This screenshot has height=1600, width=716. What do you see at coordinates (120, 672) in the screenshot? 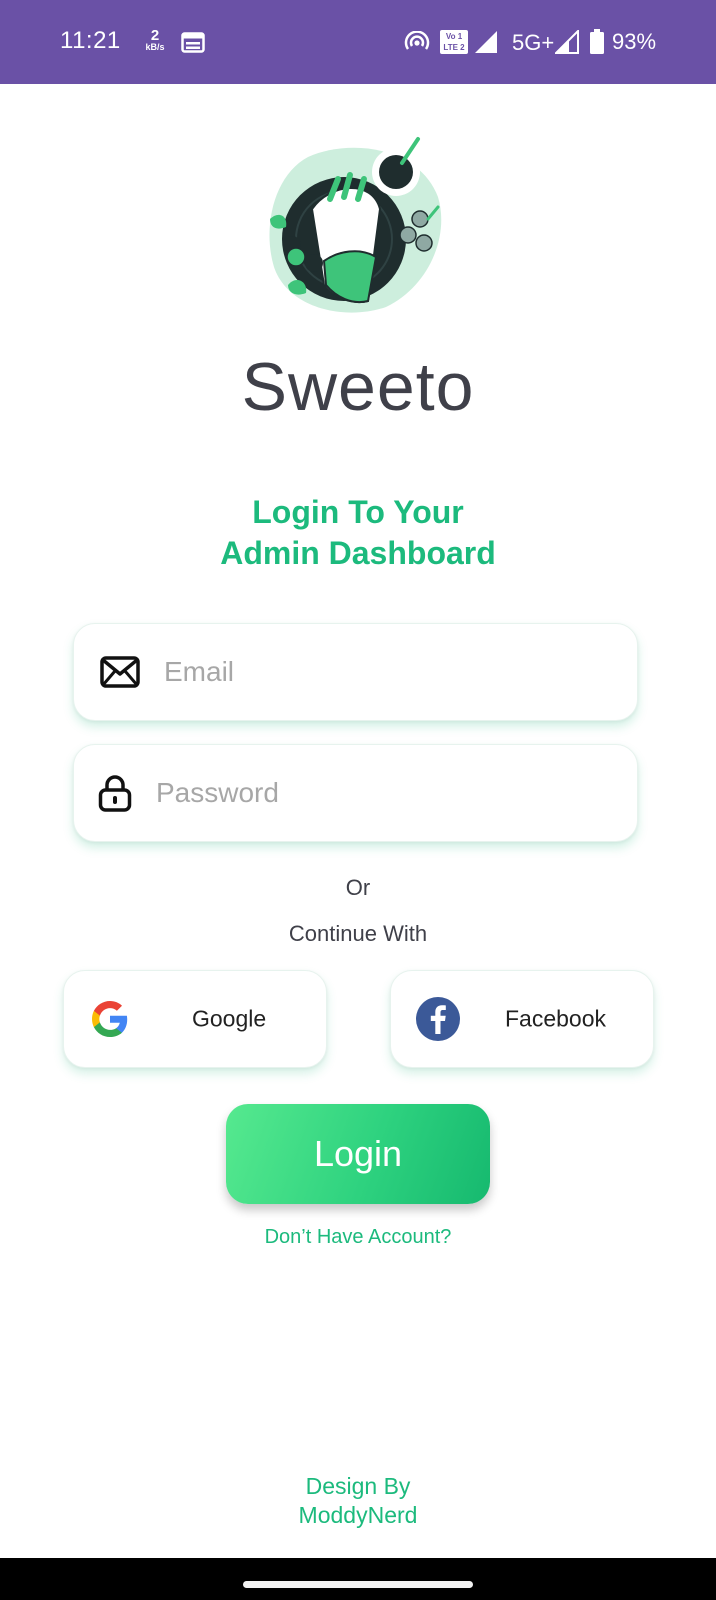
I see `mail-icon` at bounding box center [120, 672].